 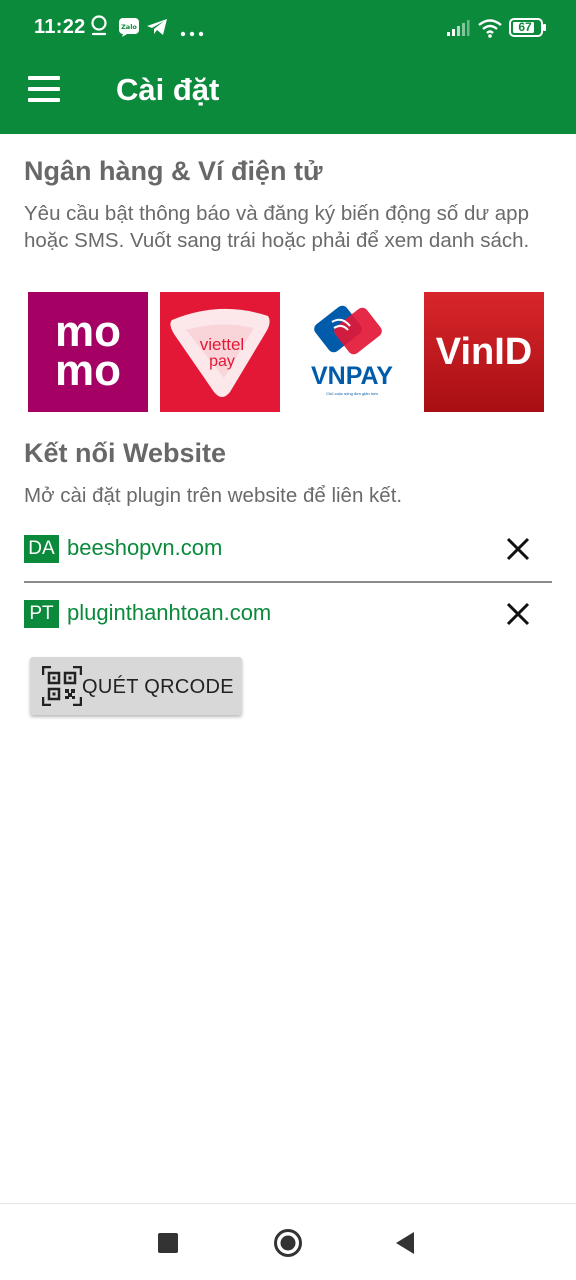 What do you see at coordinates (352, 393) in the screenshot?
I see `vnpay-tagline: Chủ cuộc sống đơn giản hơn` at bounding box center [352, 393].